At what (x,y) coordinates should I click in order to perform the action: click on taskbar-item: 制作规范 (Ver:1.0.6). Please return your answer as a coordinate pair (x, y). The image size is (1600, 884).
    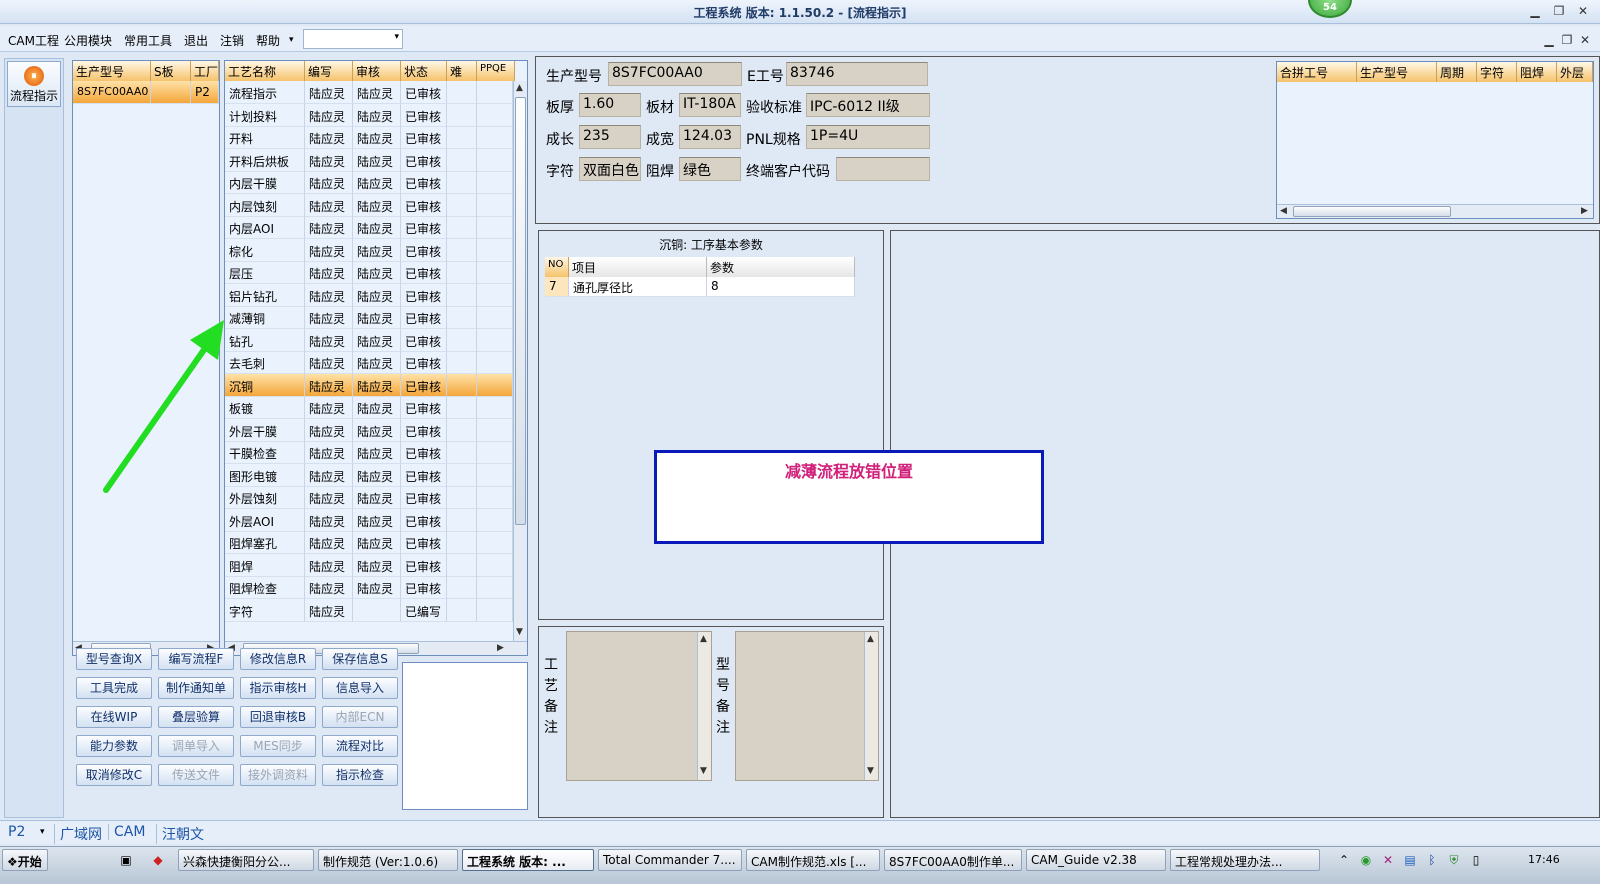
    Looking at the image, I should click on (388, 860).